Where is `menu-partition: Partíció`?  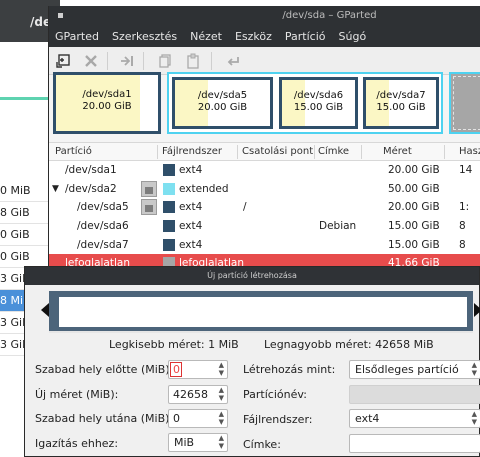
menu-partition: Partíció is located at coordinates (305, 36).